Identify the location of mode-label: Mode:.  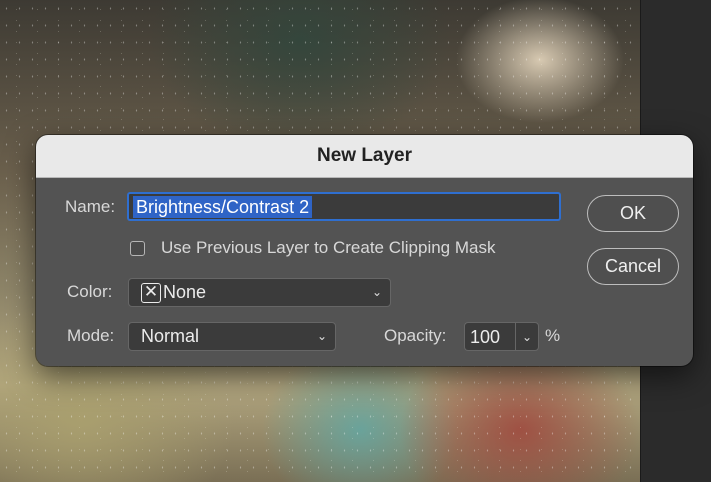
(91, 335).